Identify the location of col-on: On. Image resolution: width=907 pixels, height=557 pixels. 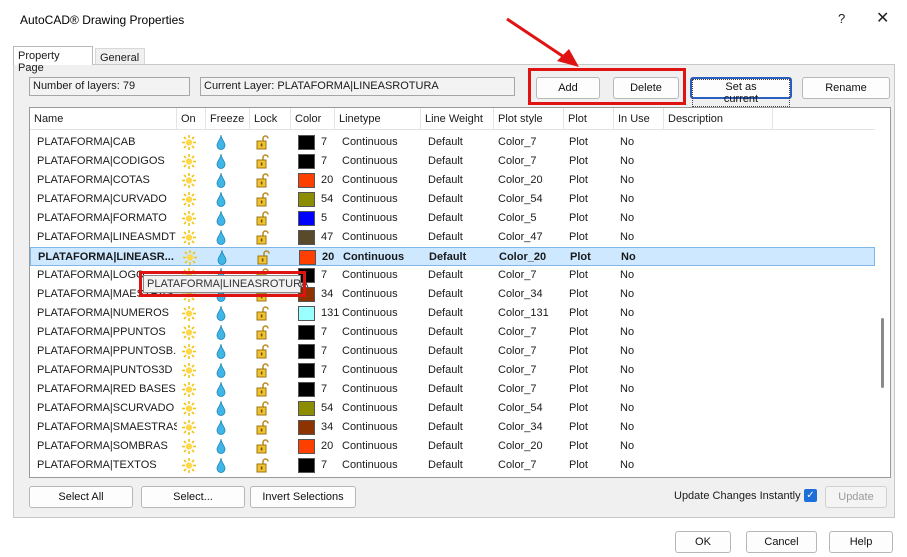
(191, 119).